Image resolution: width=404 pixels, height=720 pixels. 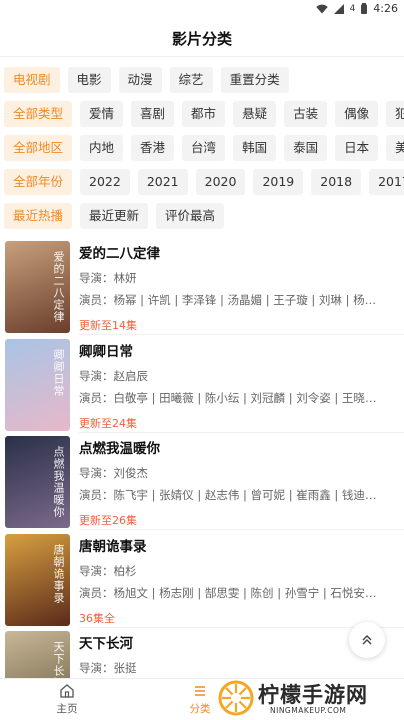 What do you see at coordinates (255, 114) in the screenshot?
I see `type-chip: 悬疑` at bounding box center [255, 114].